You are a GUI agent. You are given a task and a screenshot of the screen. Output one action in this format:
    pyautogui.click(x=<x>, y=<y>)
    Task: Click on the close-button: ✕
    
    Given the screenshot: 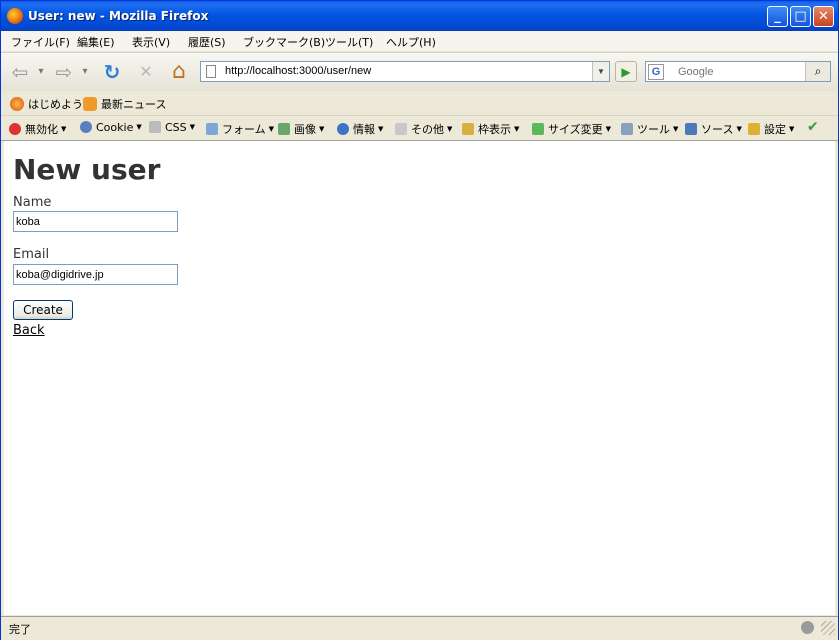 What is the action you would take?
    pyautogui.click(x=823, y=16)
    